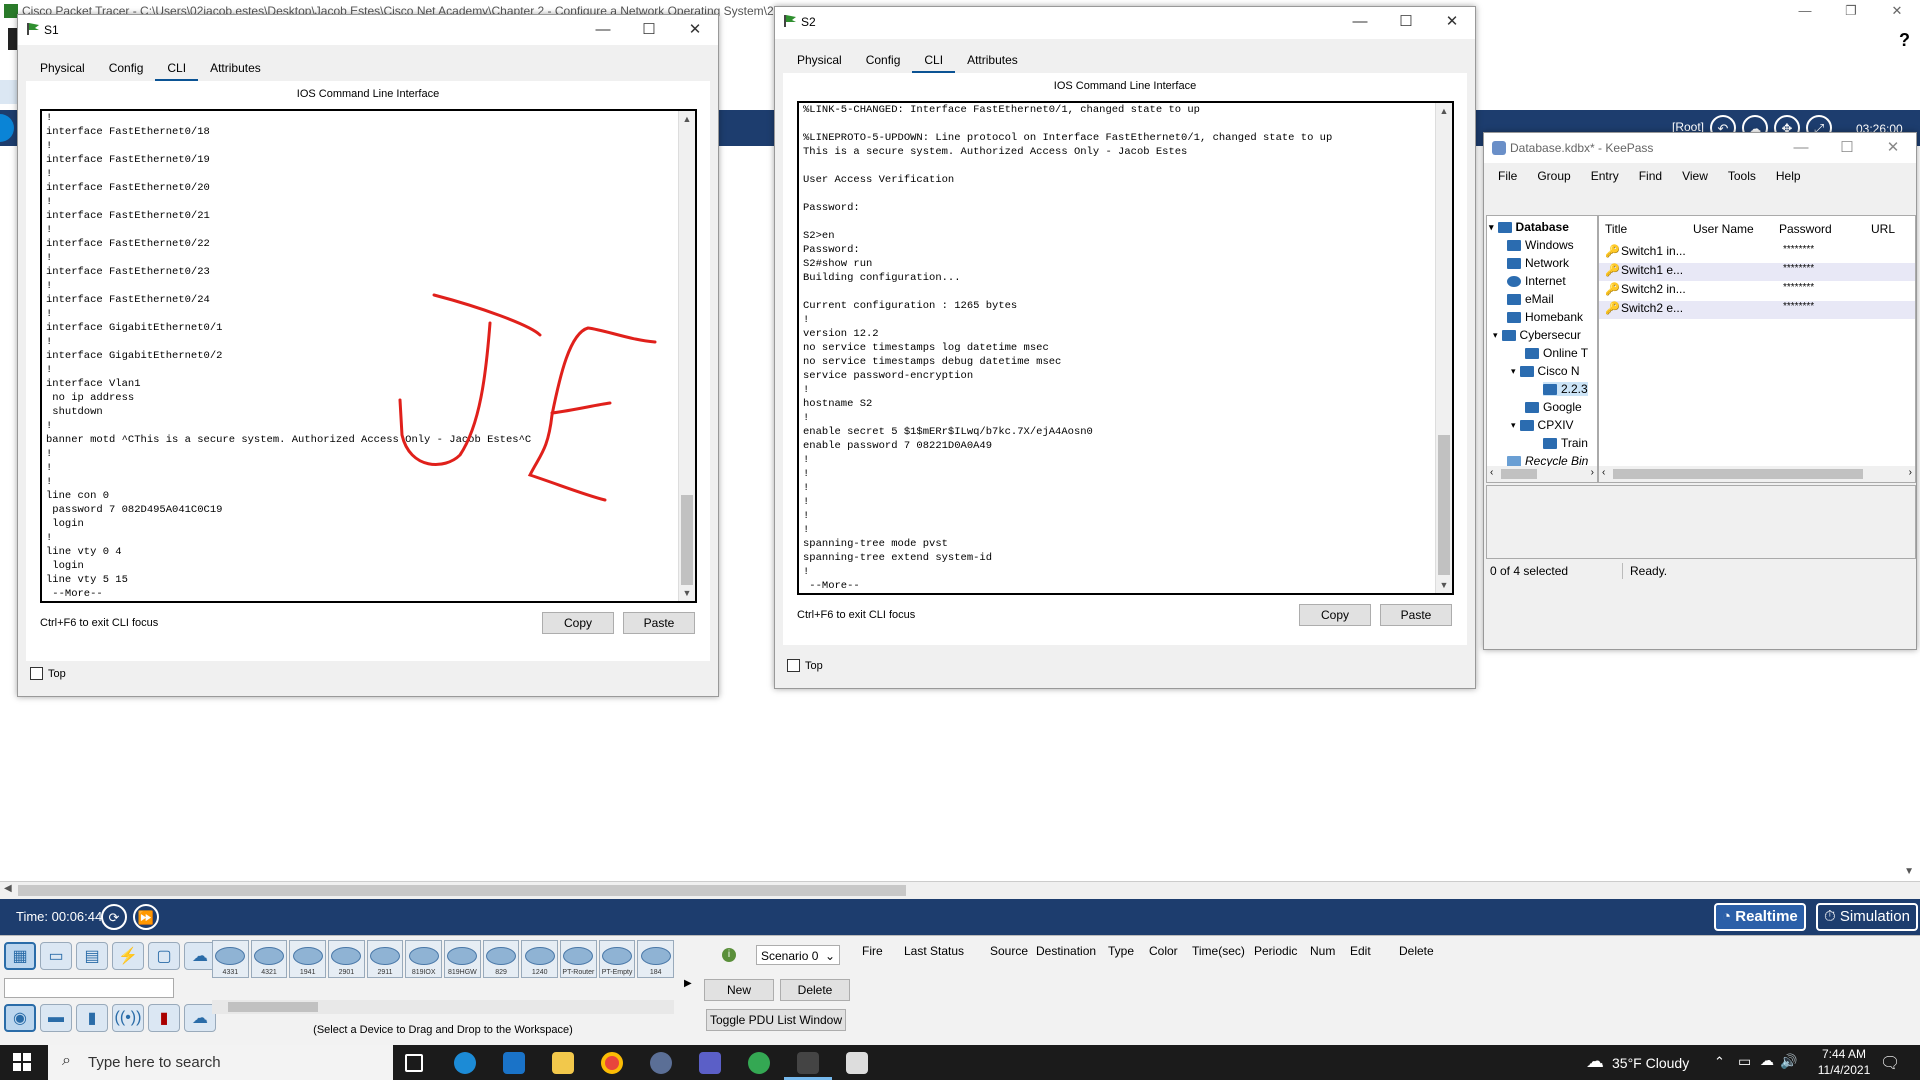 The width and height of the screenshot is (1920, 1080). Describe the element at coordinates (346, 959) in the screenshot. I see `device-model: 2901` at that location.